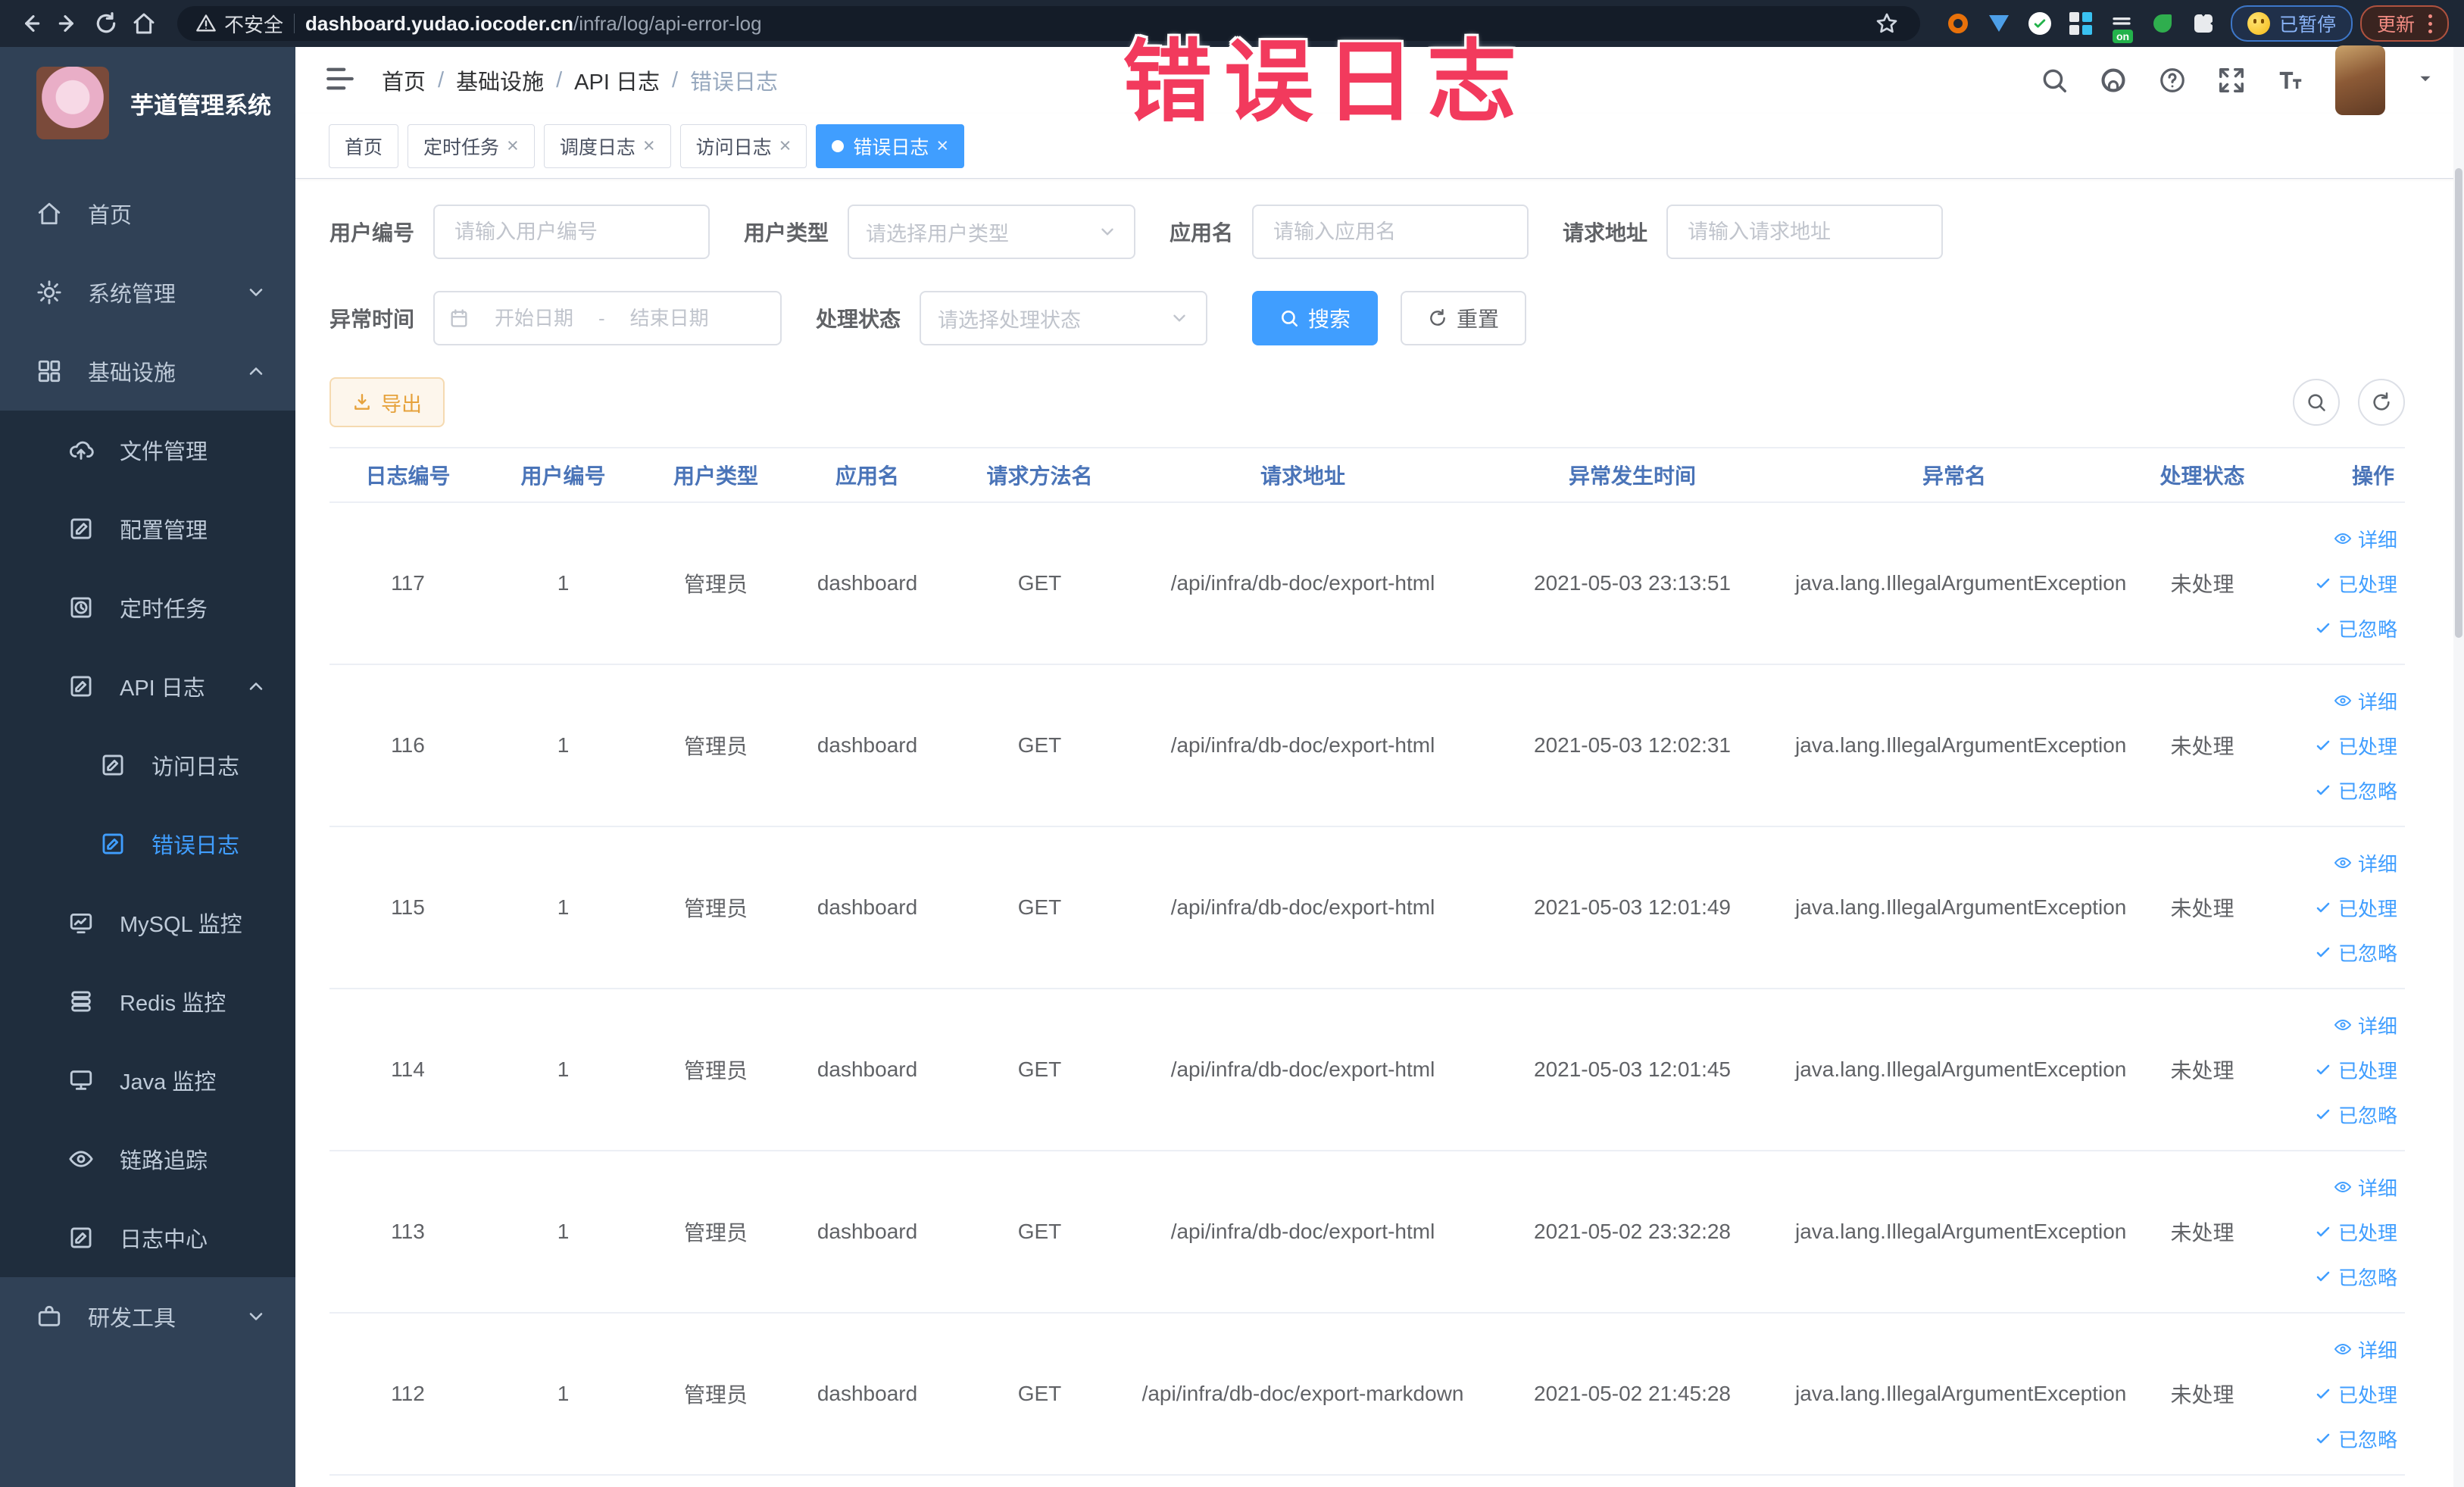 The width and height of the screenshot is (2464, 1487). What do you see at coordinates (112, 765) in the screenshot?
I see `log-icon` at bounding box center [112, 765].